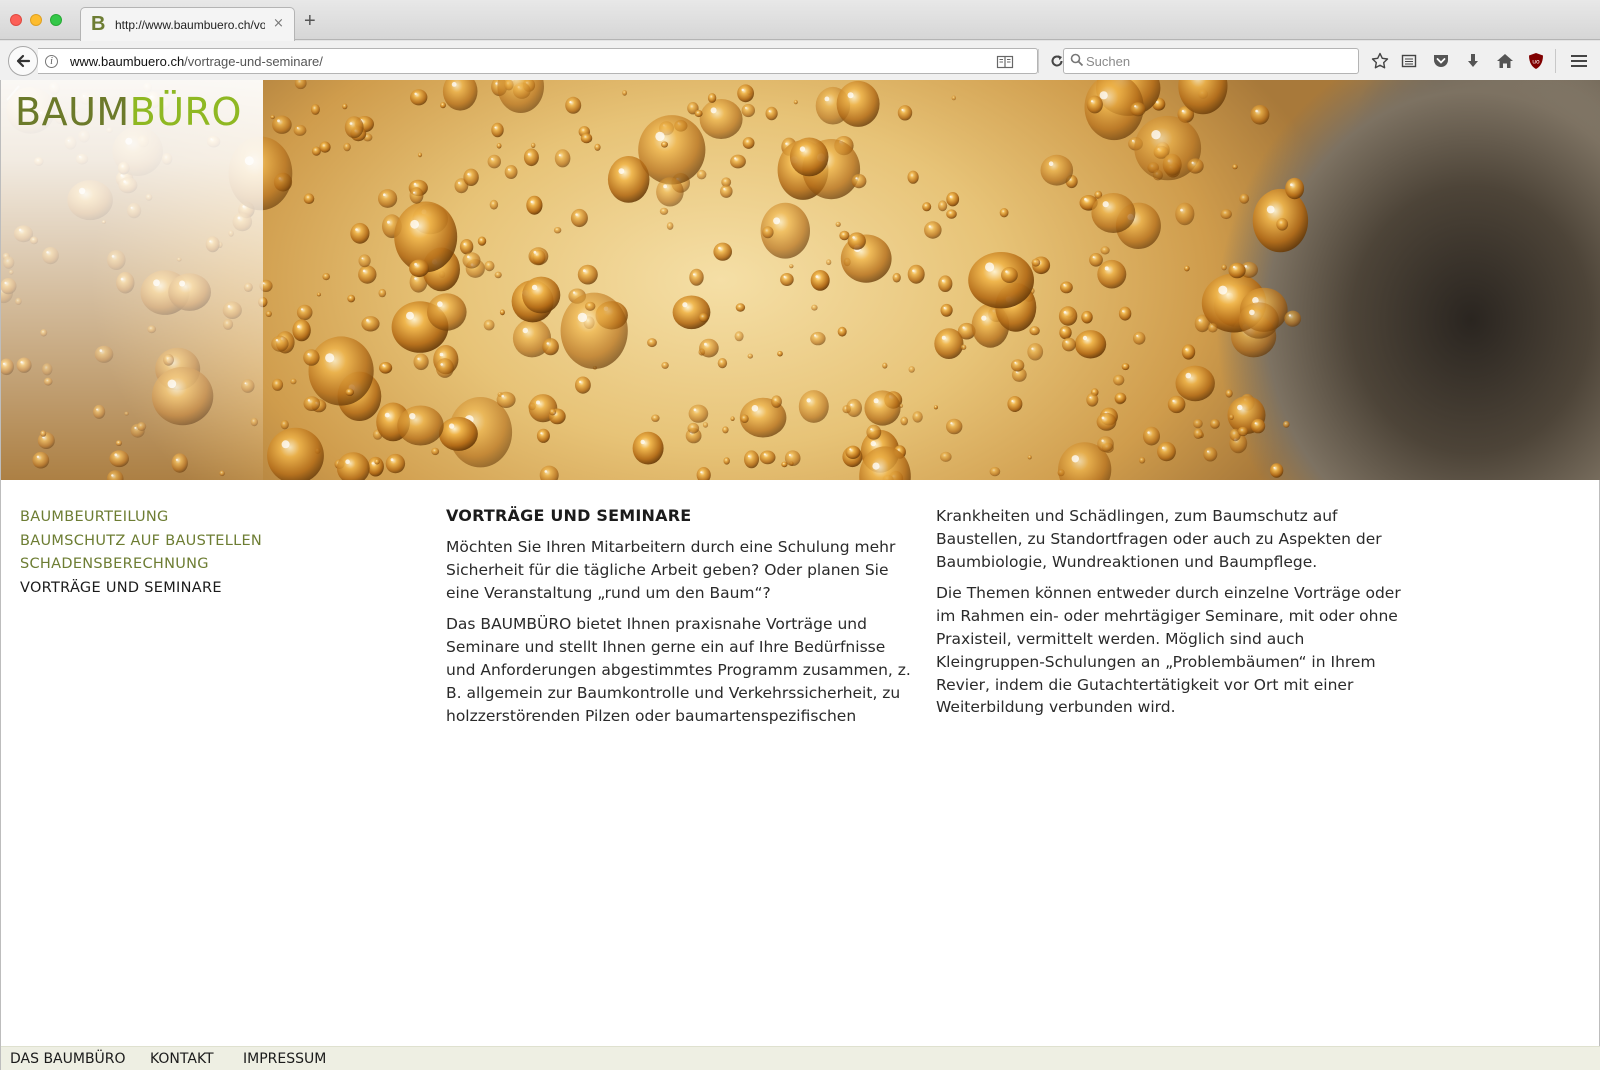 The height and width of the screenshot is (1070, 1600). Describe the element at coordinates (36, 20) in the screenshot. I see `minimize-window-button` at that location.